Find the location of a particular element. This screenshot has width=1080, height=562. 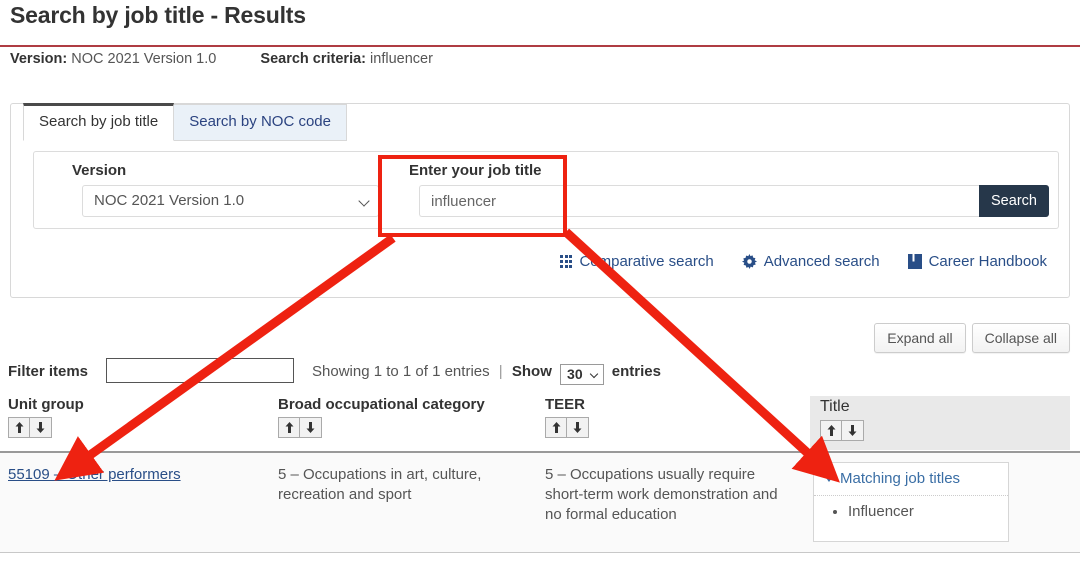

expand-collapse-controls: Expand all Collapse all is located at coordinates (972, 338).